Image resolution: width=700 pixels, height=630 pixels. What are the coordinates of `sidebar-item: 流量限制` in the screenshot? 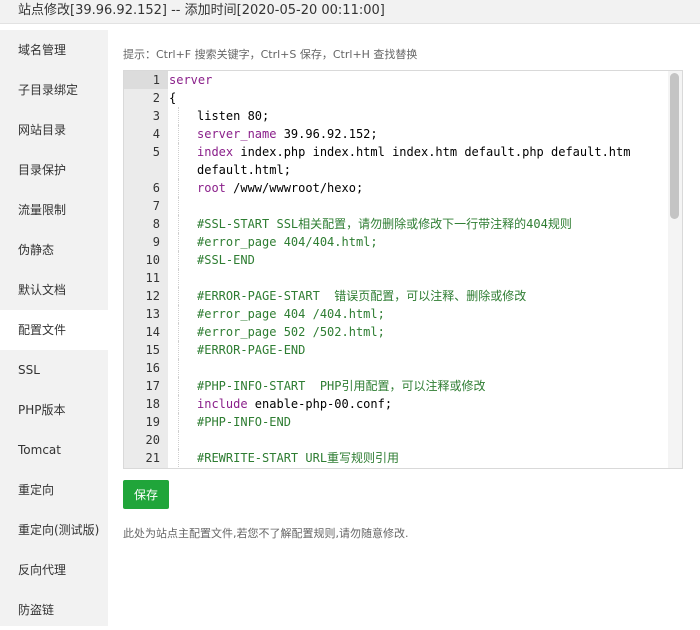 It's located at (54, 210).